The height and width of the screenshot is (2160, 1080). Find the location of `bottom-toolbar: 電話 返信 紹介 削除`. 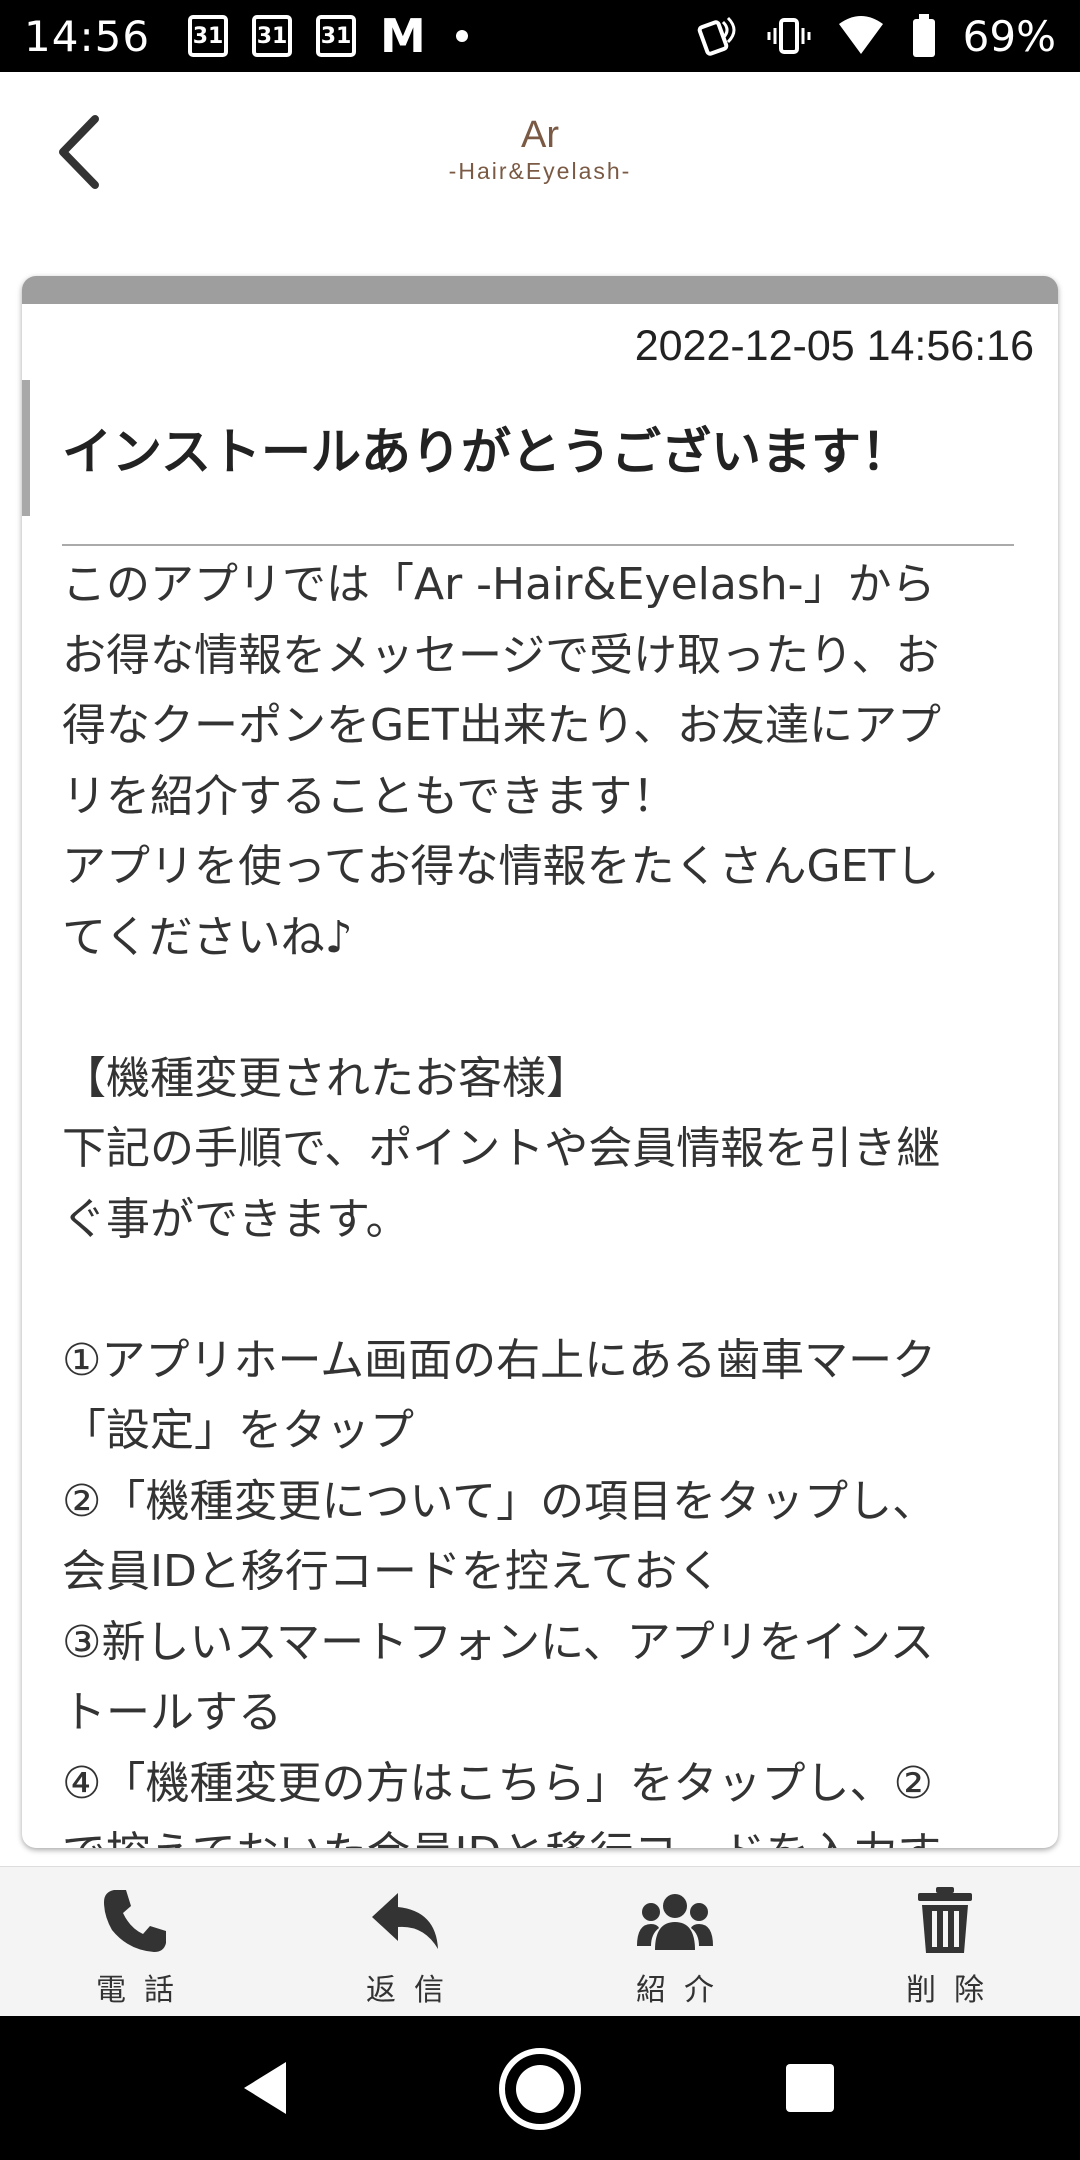

bottom-toolbar: 電話 返信 紹介 削除 is located at coordinates (540, 1941).